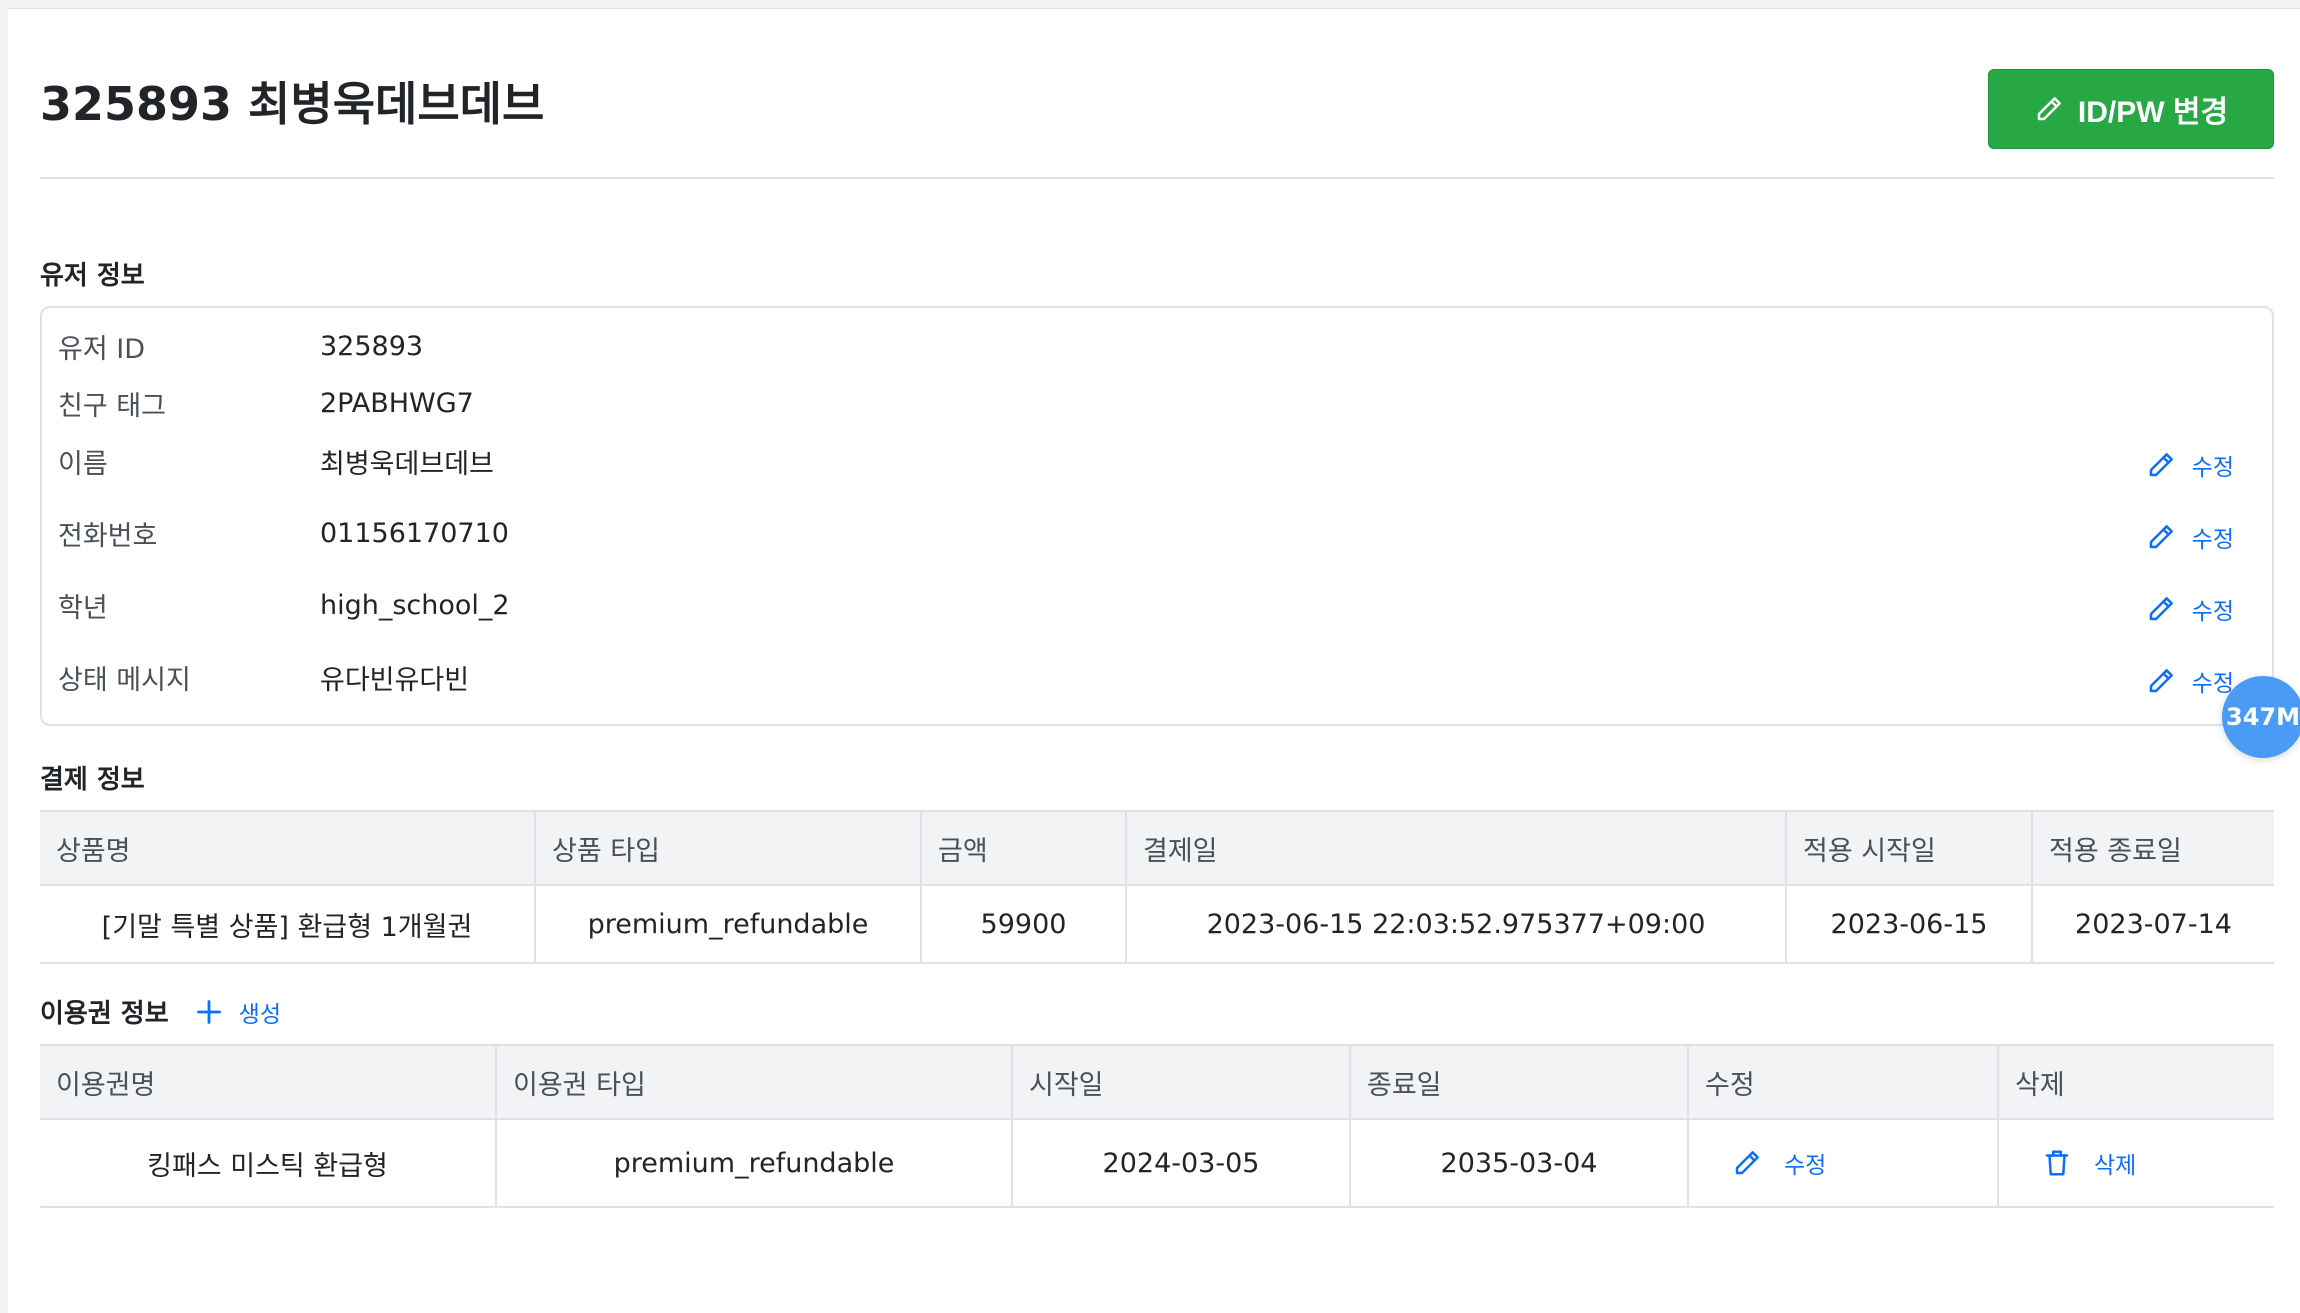 The width and height of the screenshot is (2300, 1313). Describe the element at coordinates (754, 1082) in the screenshot. I see `column-header: 이용권 타입` at that location.